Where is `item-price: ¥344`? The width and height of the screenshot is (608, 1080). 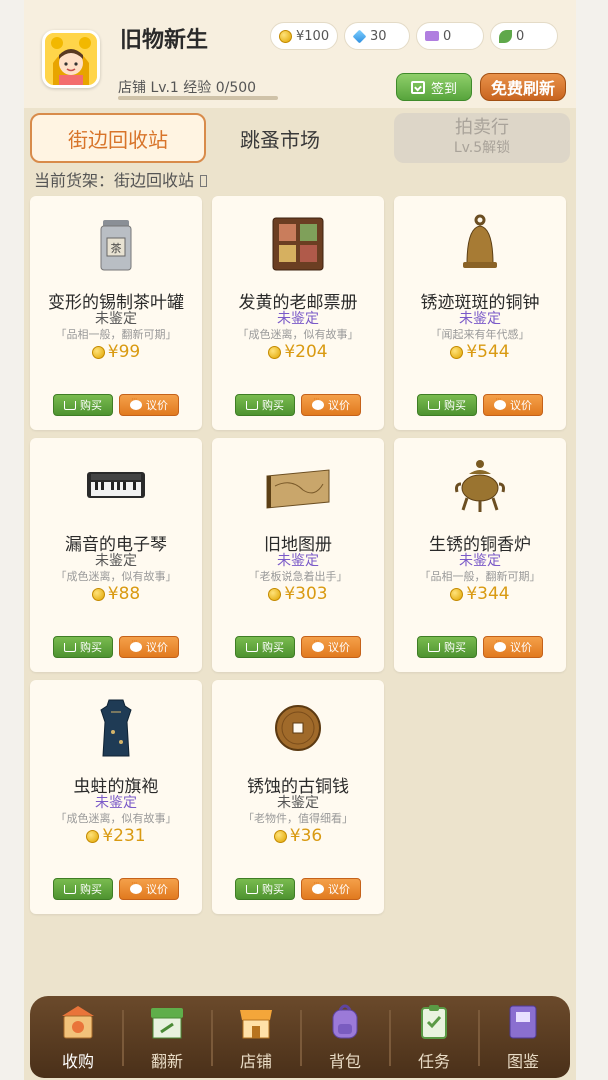
item-price: ¥344 is located at coordinates (480, 594).